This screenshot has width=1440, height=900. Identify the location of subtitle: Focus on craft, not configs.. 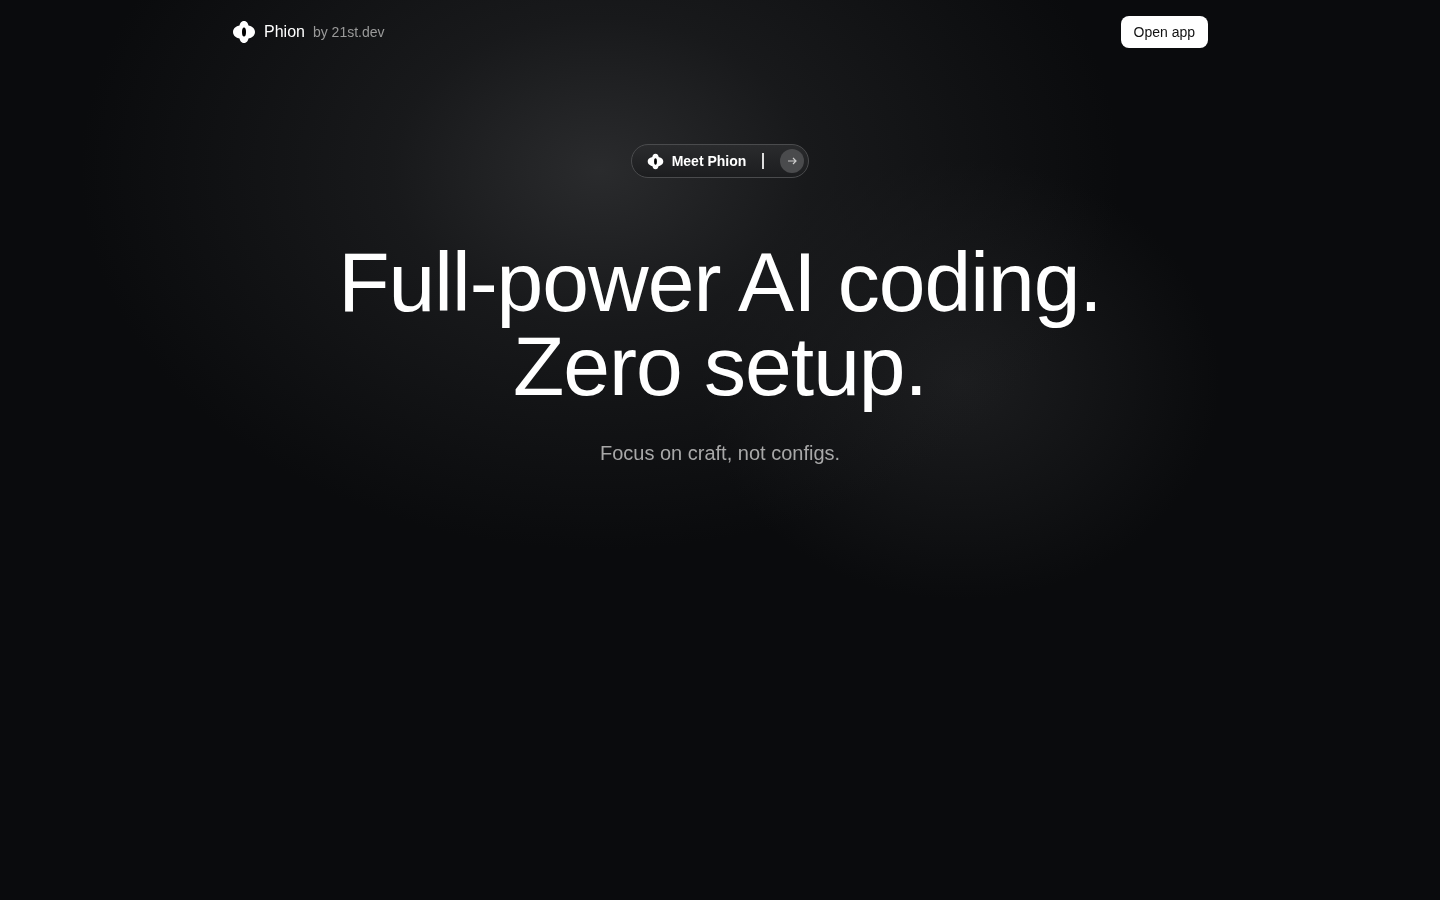
(720, 453).